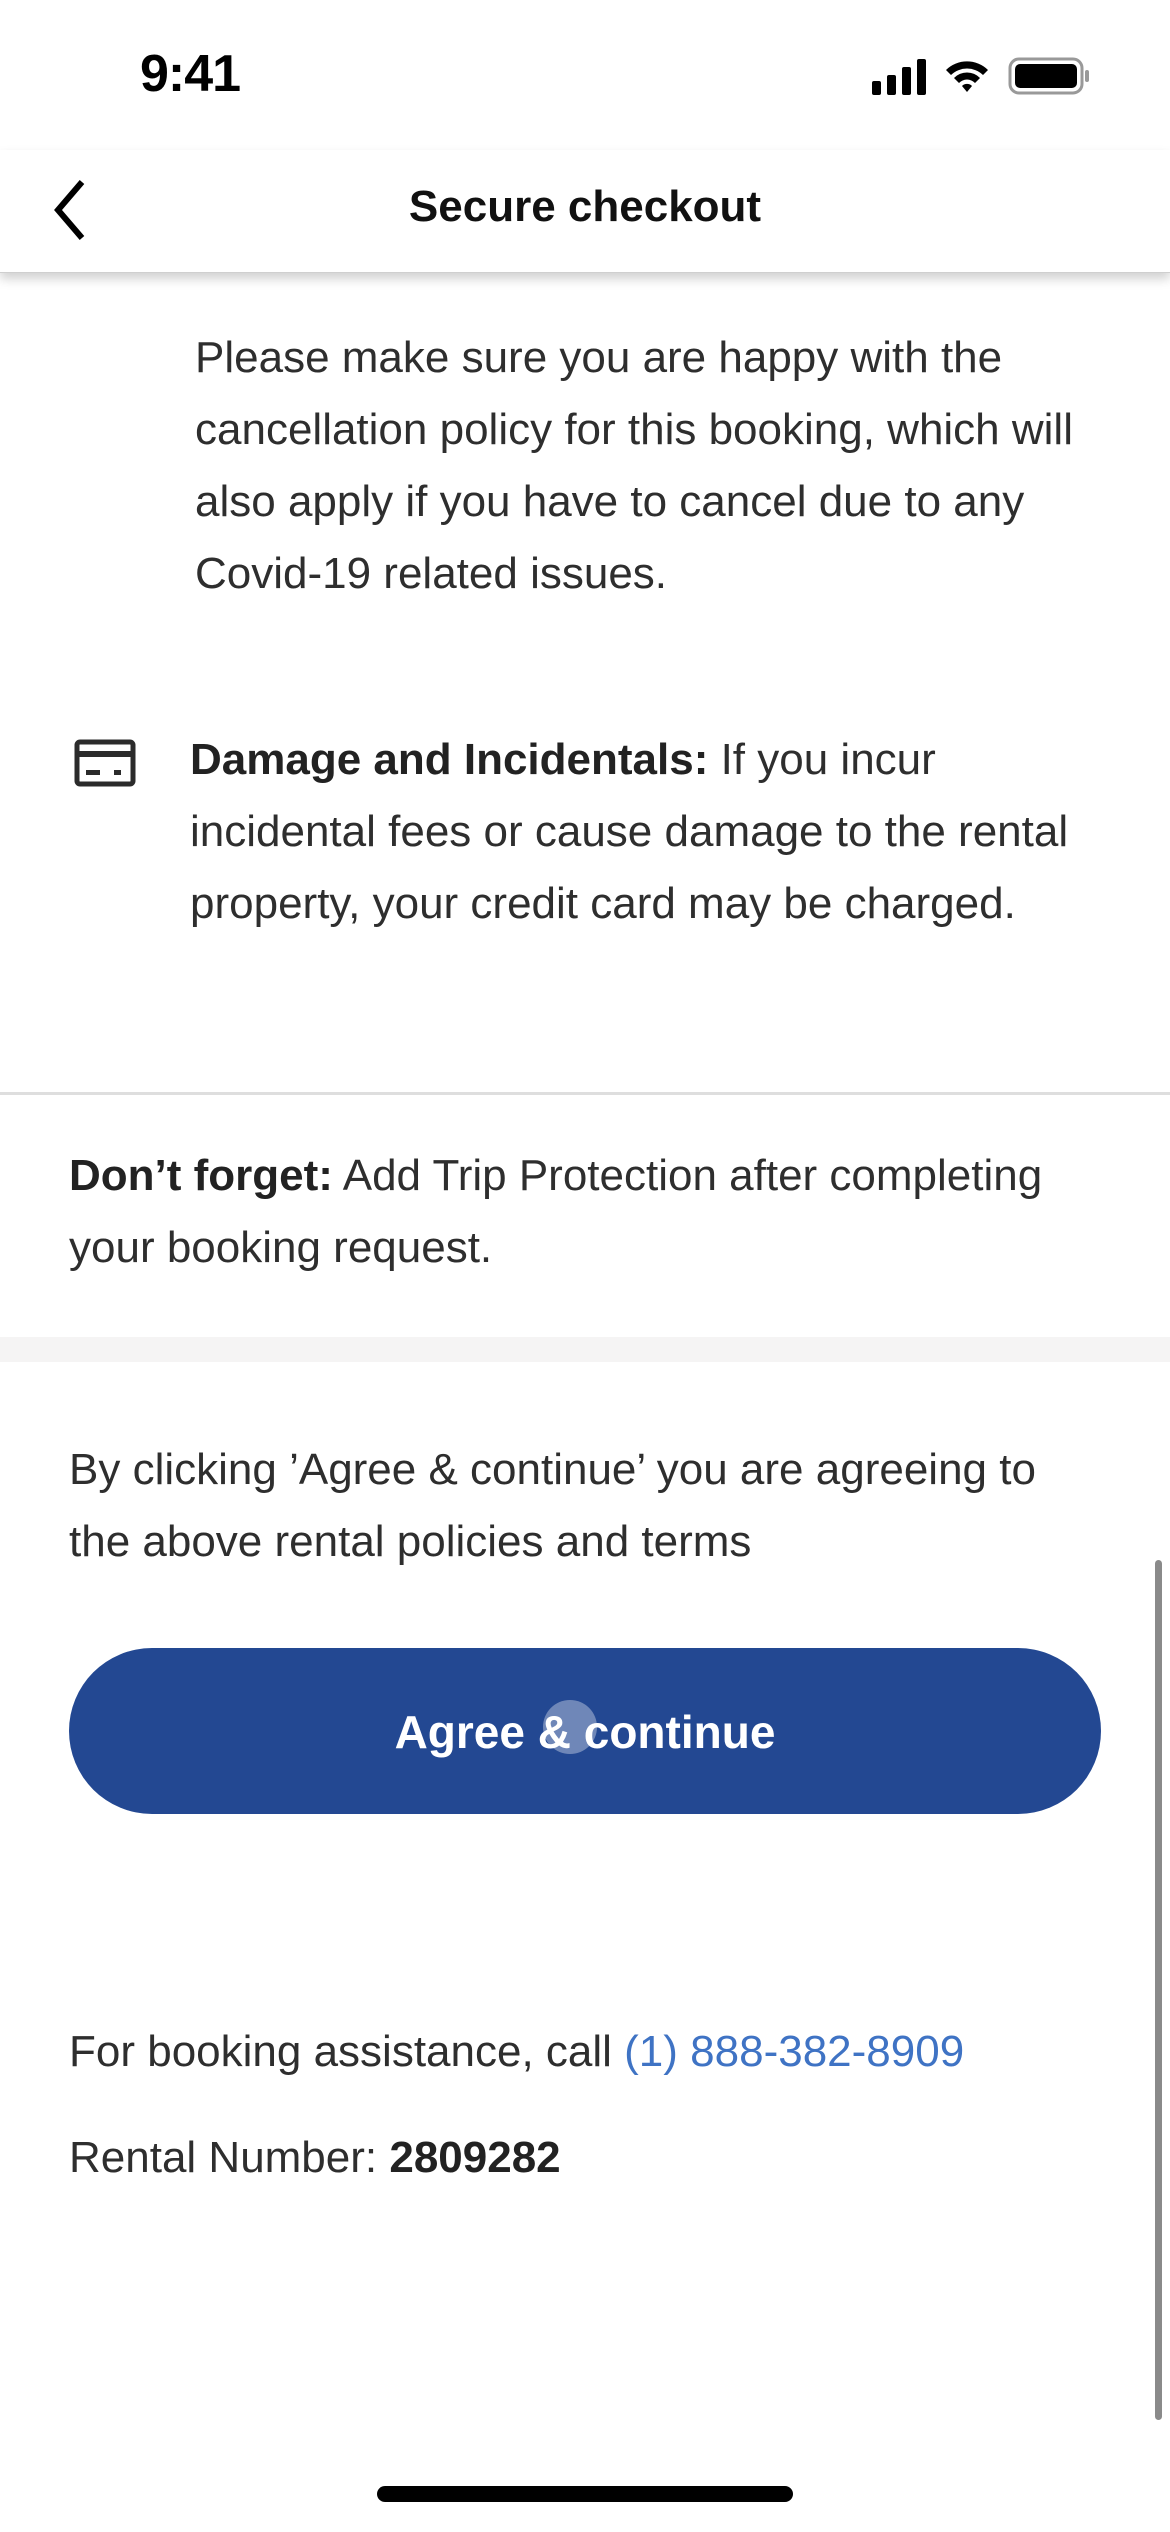  I want to click on credit-card-icon, so click(105, 763).